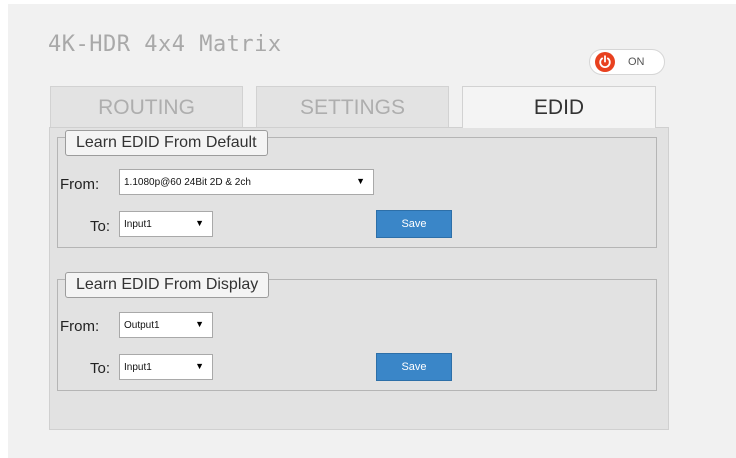 The image size is (736, 458). What do you see at coordinates (167, 285) in the screenshot?
I see `learn-display-title: Learn EDID From Display` at bounding box center [167, 285].